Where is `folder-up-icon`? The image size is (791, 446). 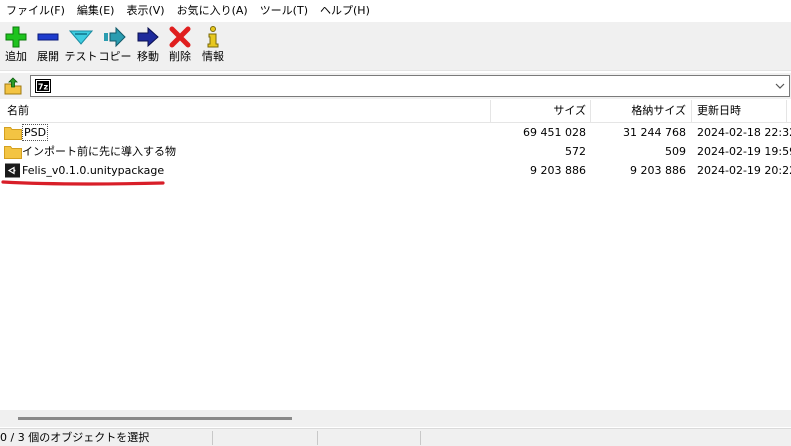
folder-up-icon is located at coordinates (13, 86).